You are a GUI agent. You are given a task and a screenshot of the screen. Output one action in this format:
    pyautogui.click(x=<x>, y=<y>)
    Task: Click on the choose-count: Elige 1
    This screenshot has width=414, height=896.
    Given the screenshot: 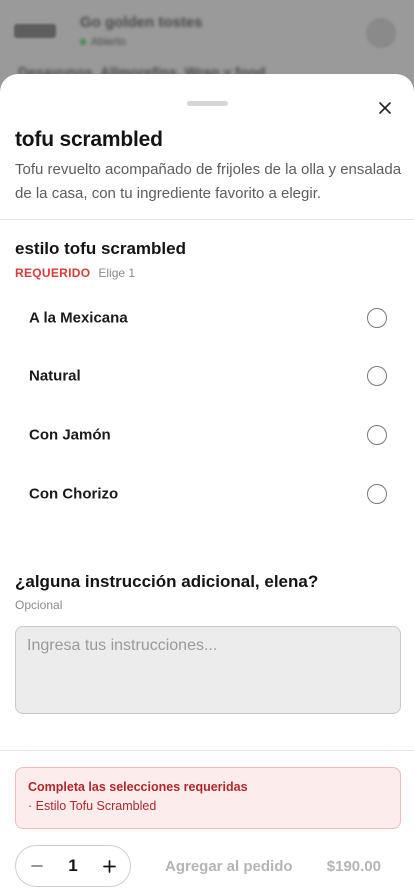 What is the action you would take?
    pyautogui.click(x=117, y=273)
    